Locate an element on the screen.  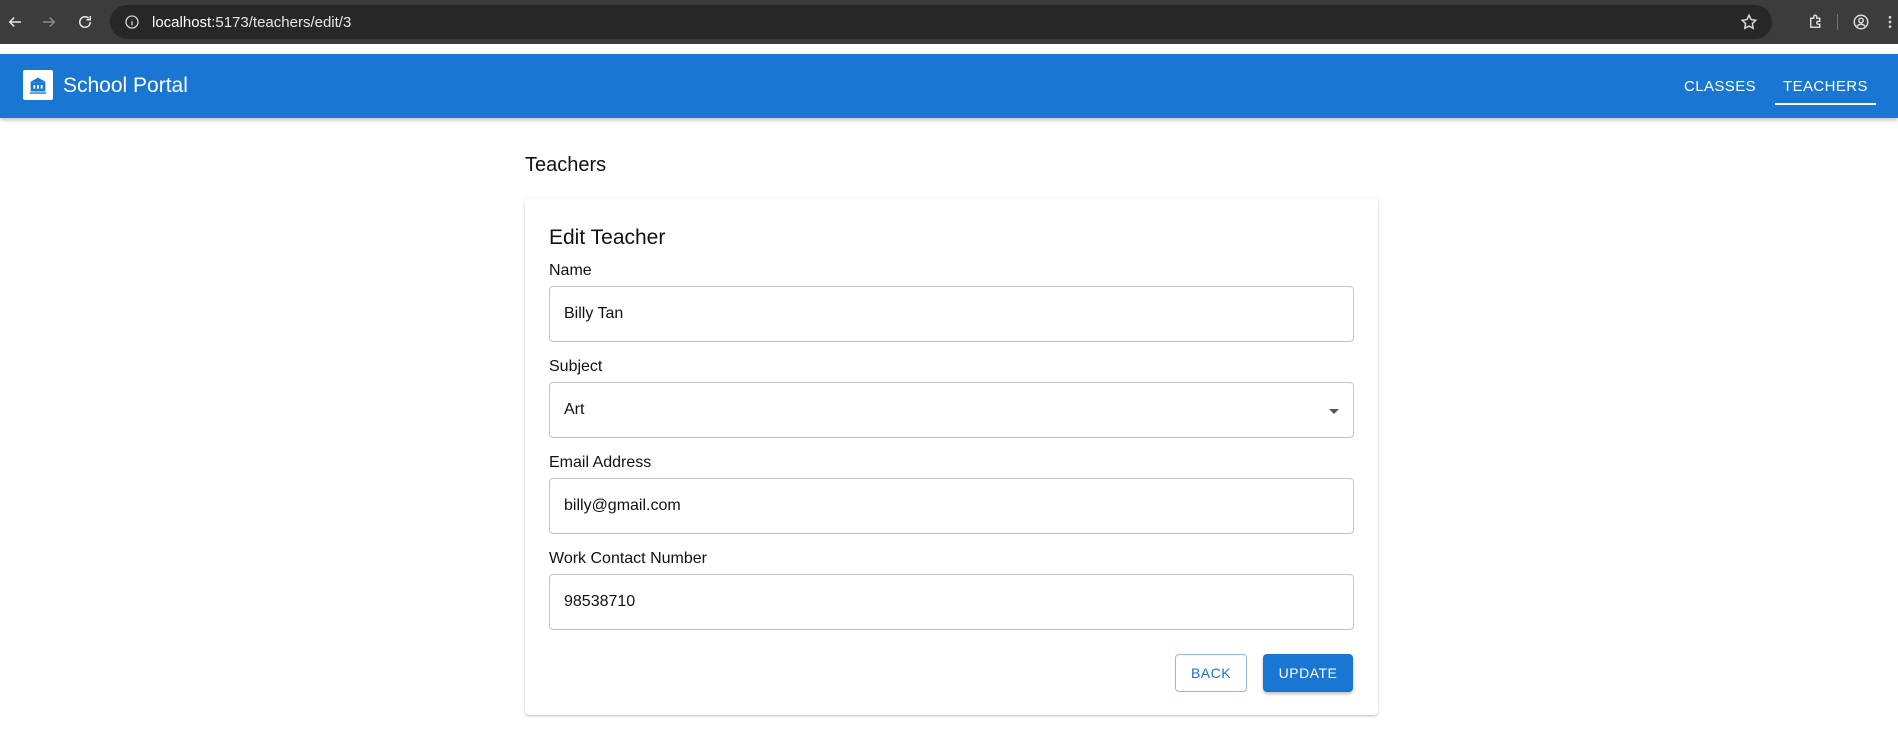
back-button is located at coordinates (15, 22).